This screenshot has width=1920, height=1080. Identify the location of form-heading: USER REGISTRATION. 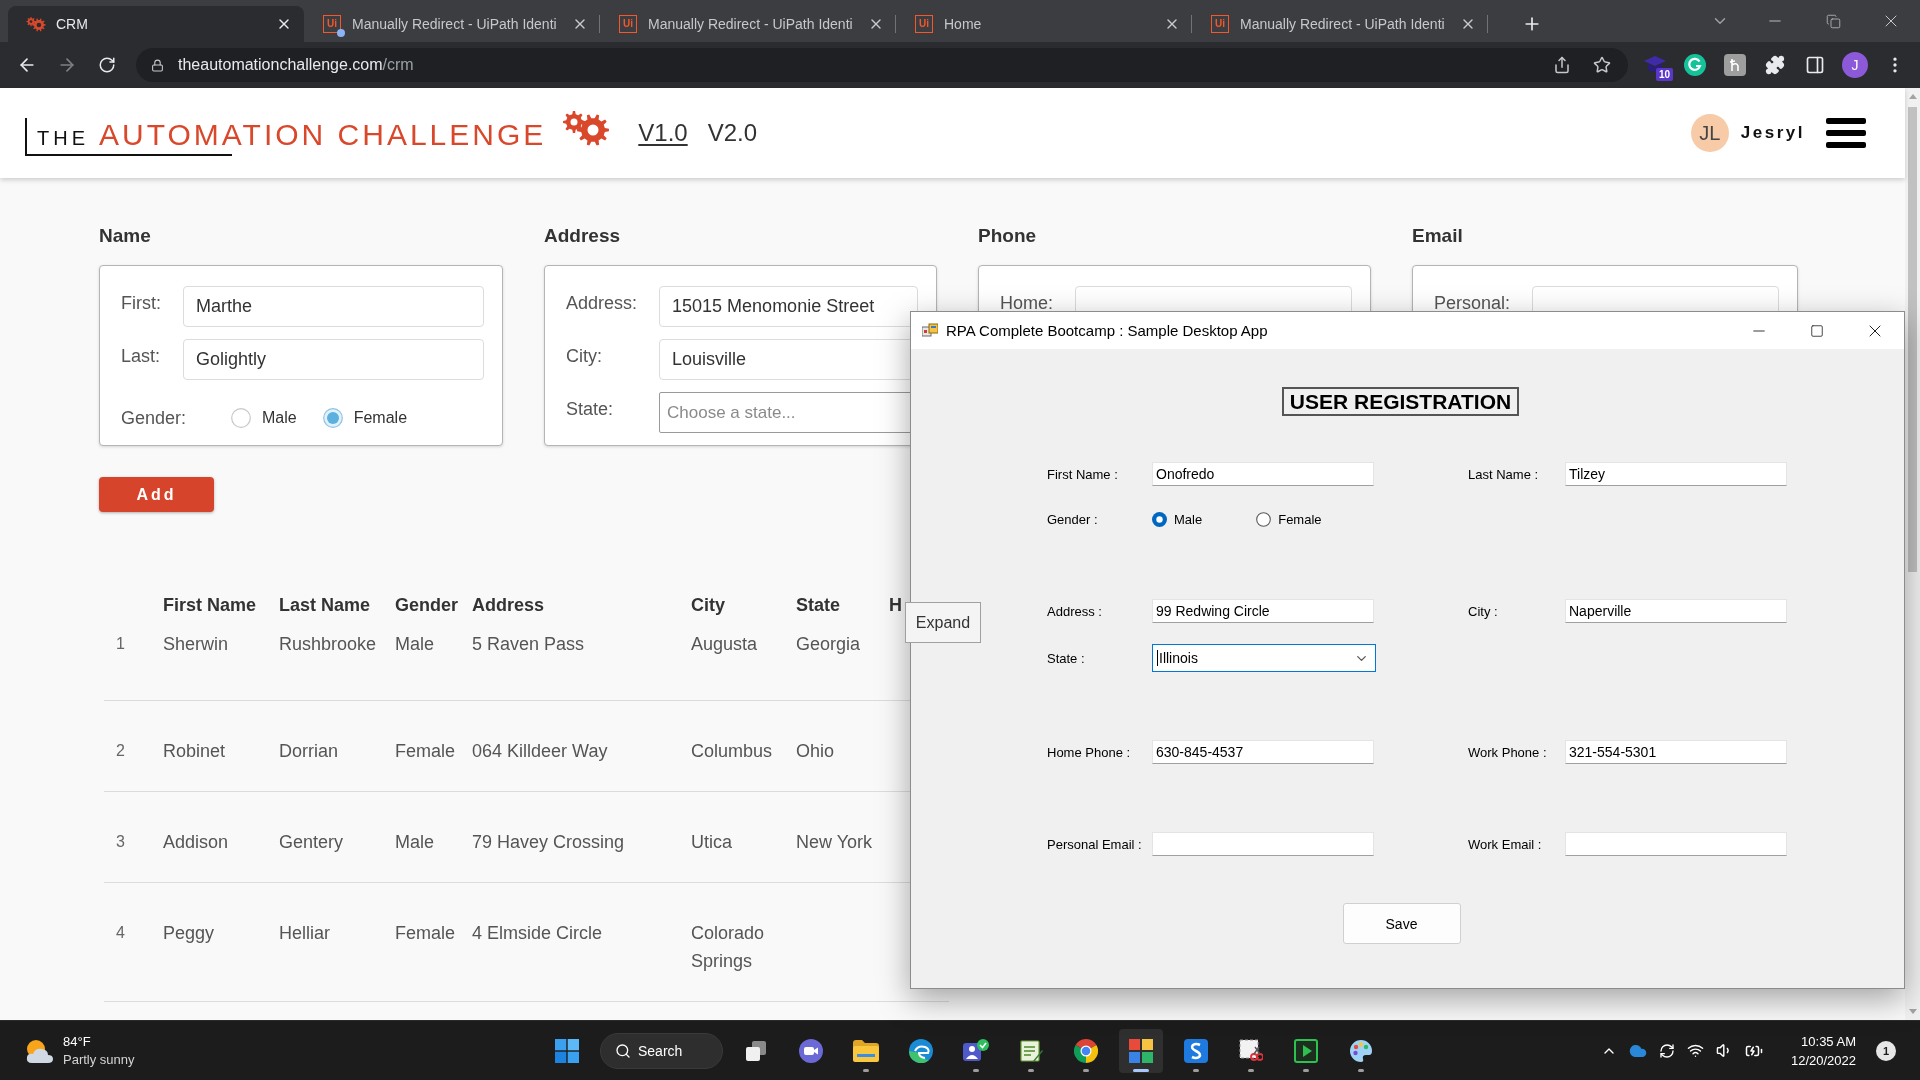
(1400, 401).